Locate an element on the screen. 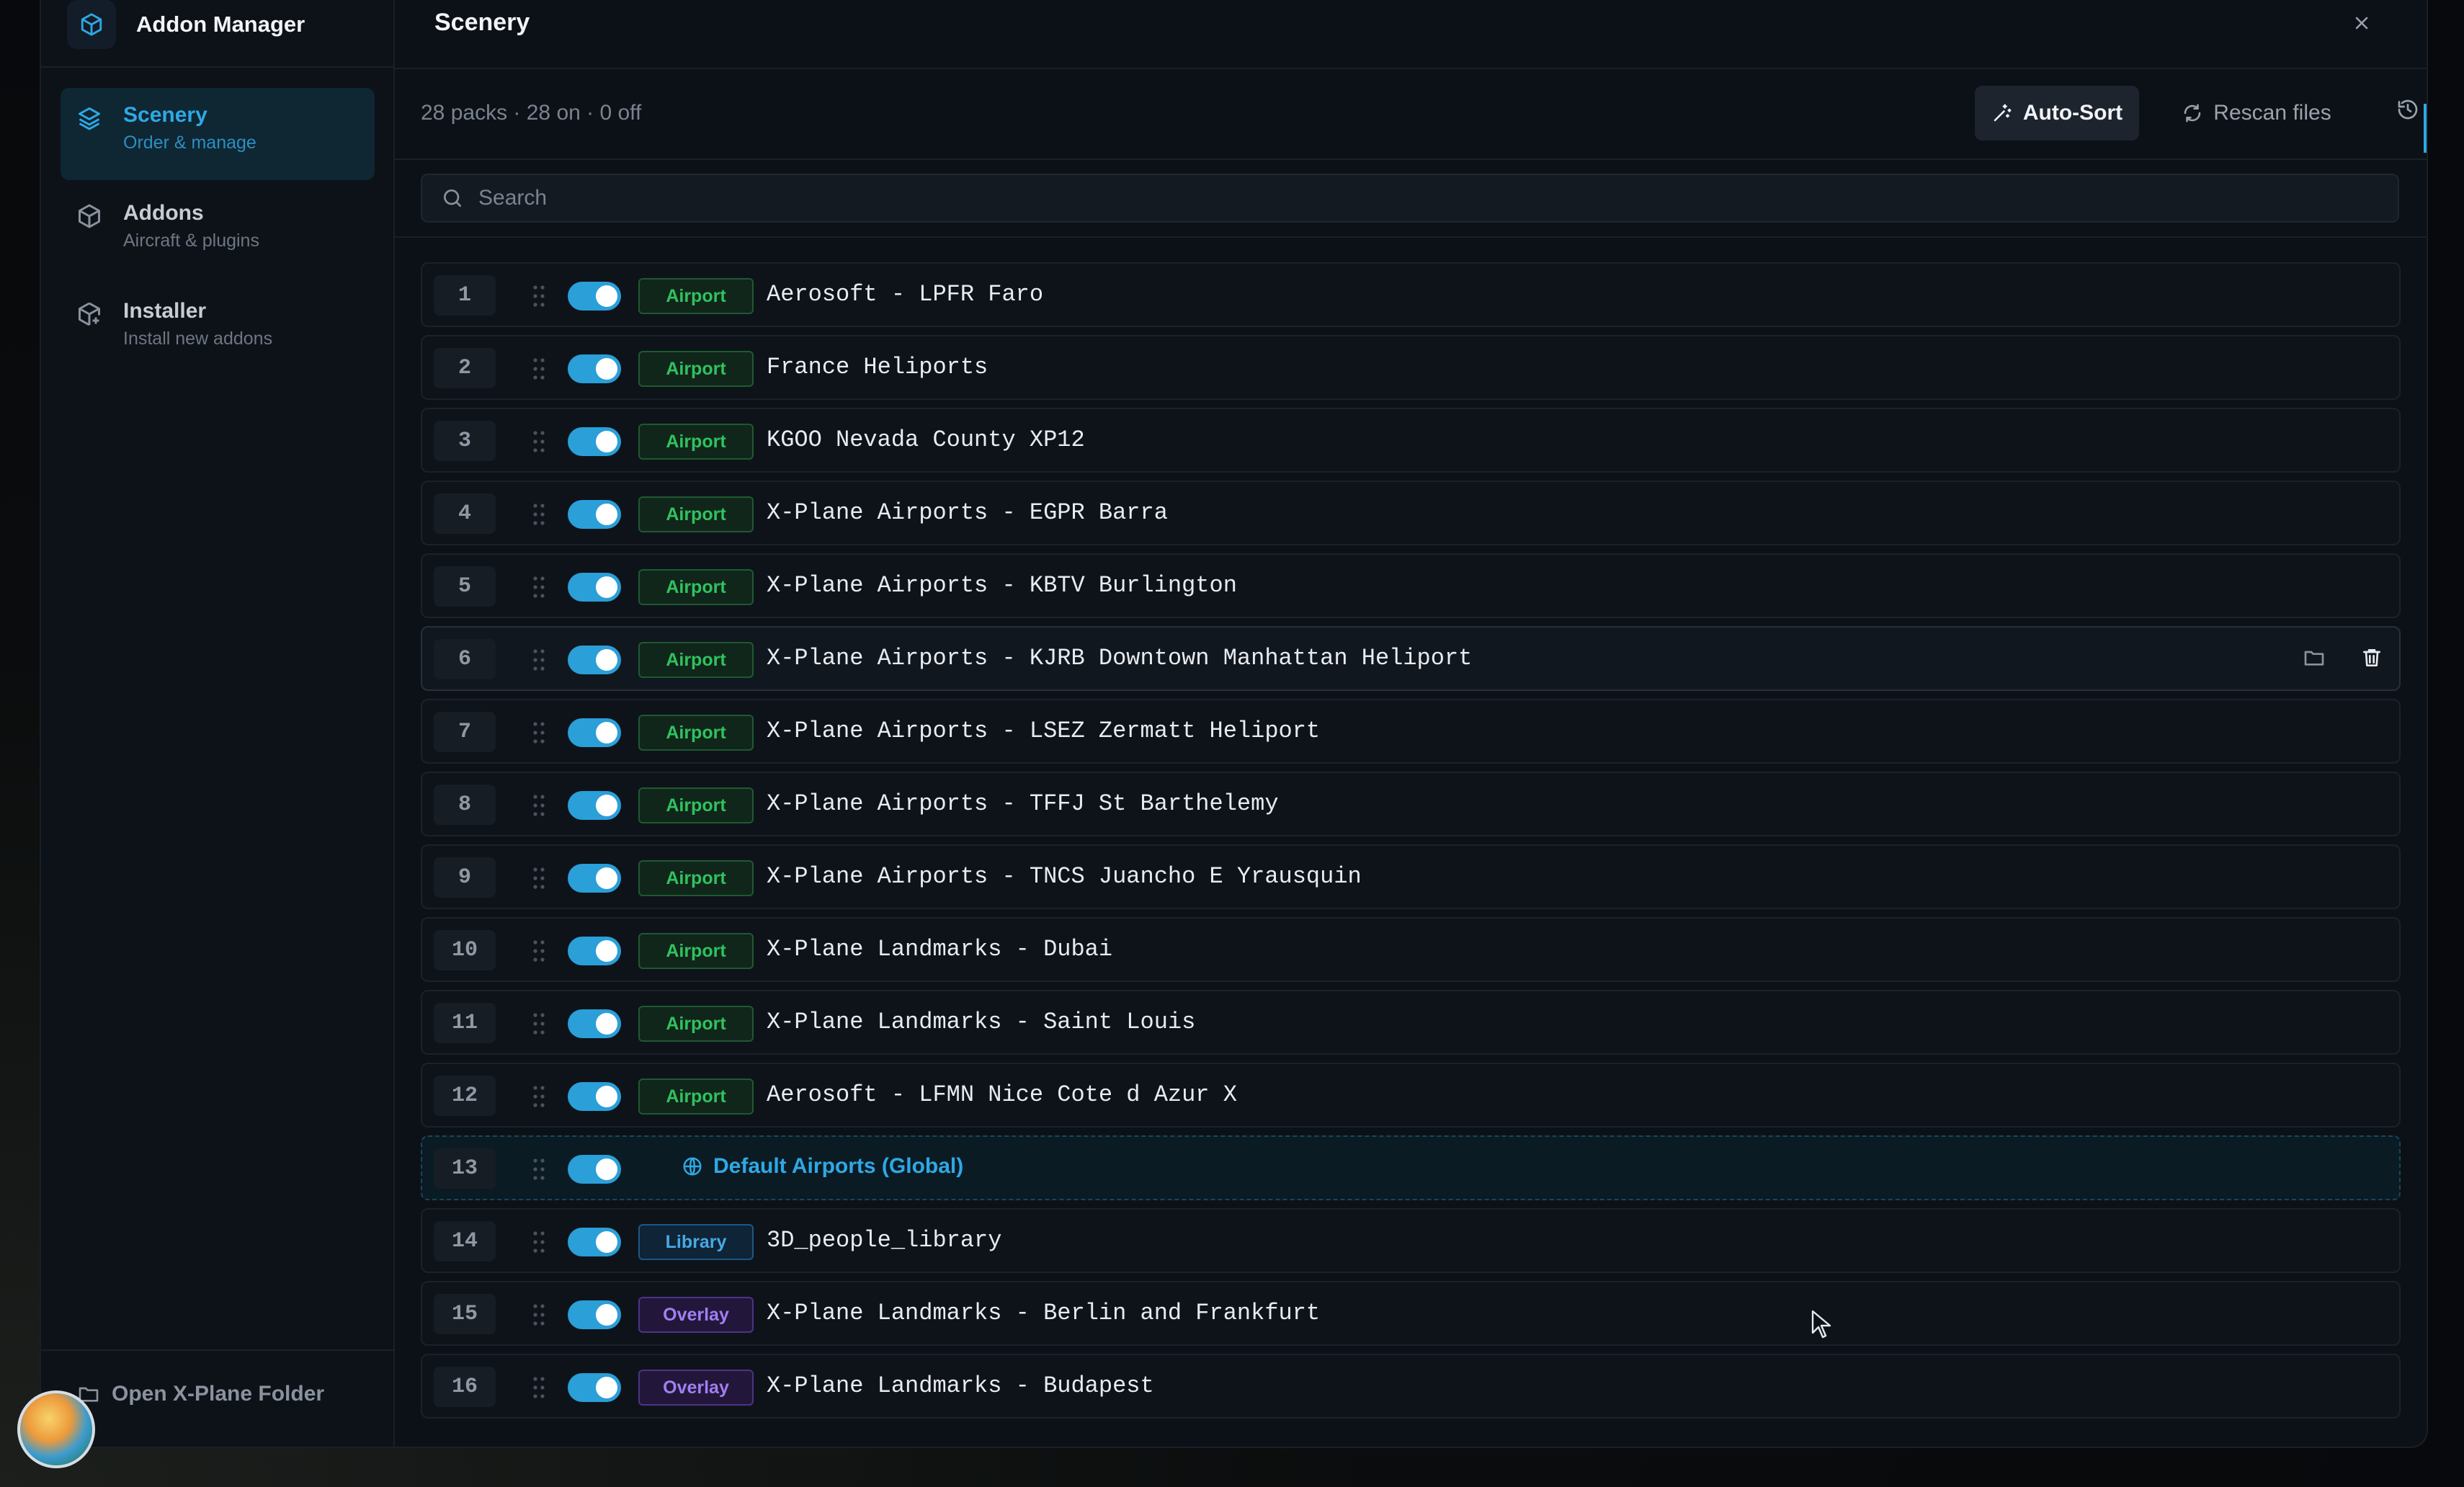 The image size is (2464, 1487). pack-name: Default Airports (Global) is located at coordinates (838, 1166).